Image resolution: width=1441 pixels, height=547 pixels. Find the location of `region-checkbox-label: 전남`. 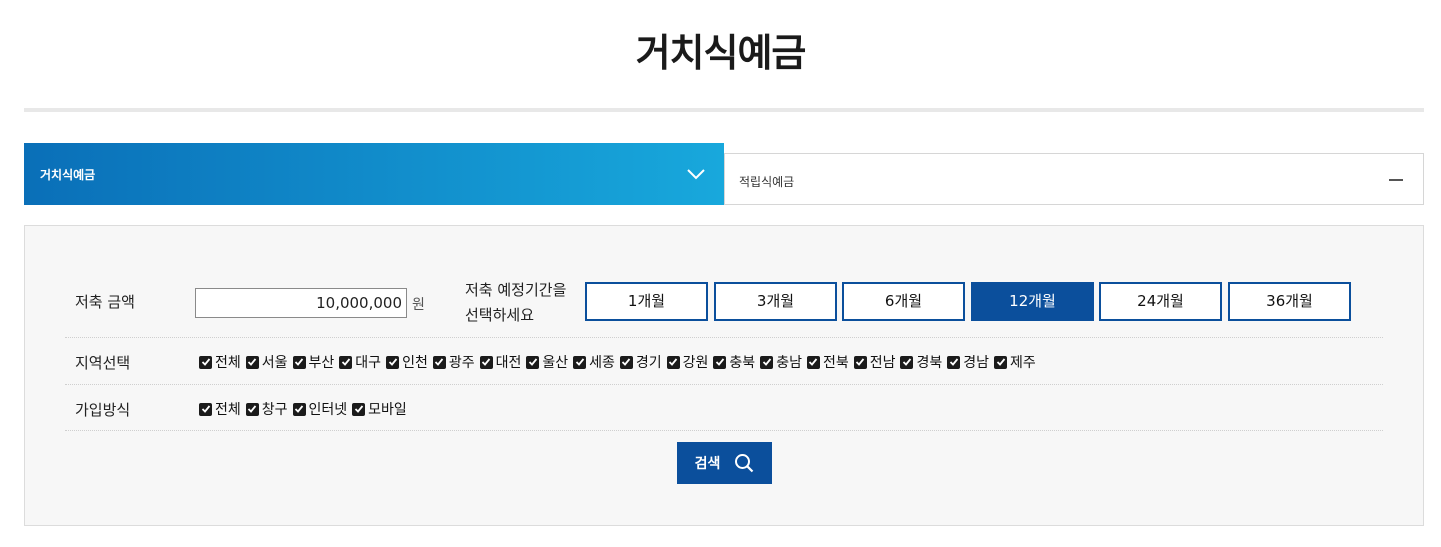

region-checkbox-label: 전남 is located at coordinates (882, 363).